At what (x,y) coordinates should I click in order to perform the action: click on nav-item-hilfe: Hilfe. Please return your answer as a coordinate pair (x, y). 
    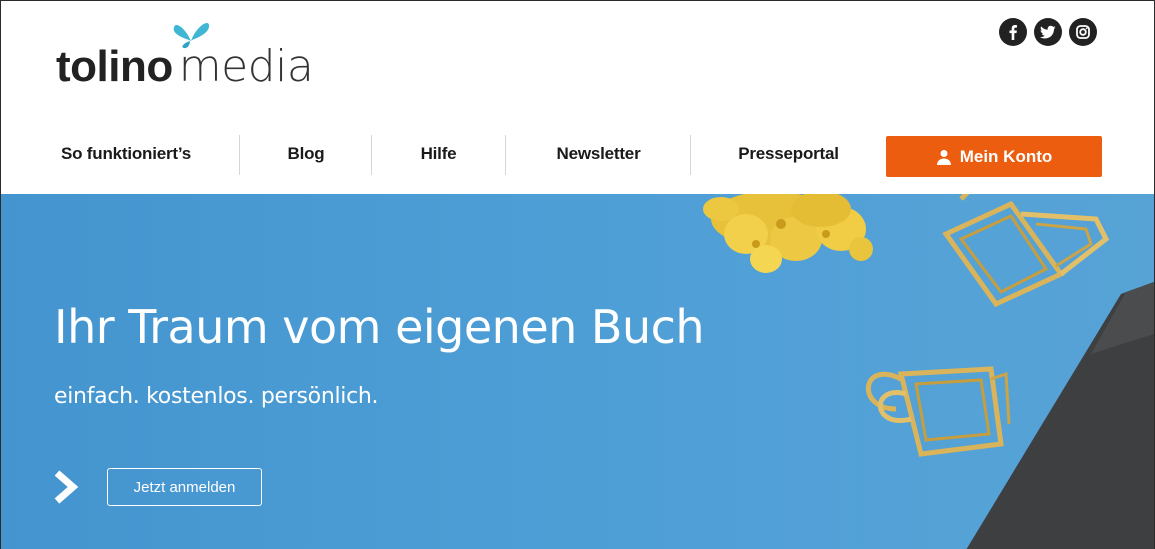
    Looking at the image, I should click on (438, 154).